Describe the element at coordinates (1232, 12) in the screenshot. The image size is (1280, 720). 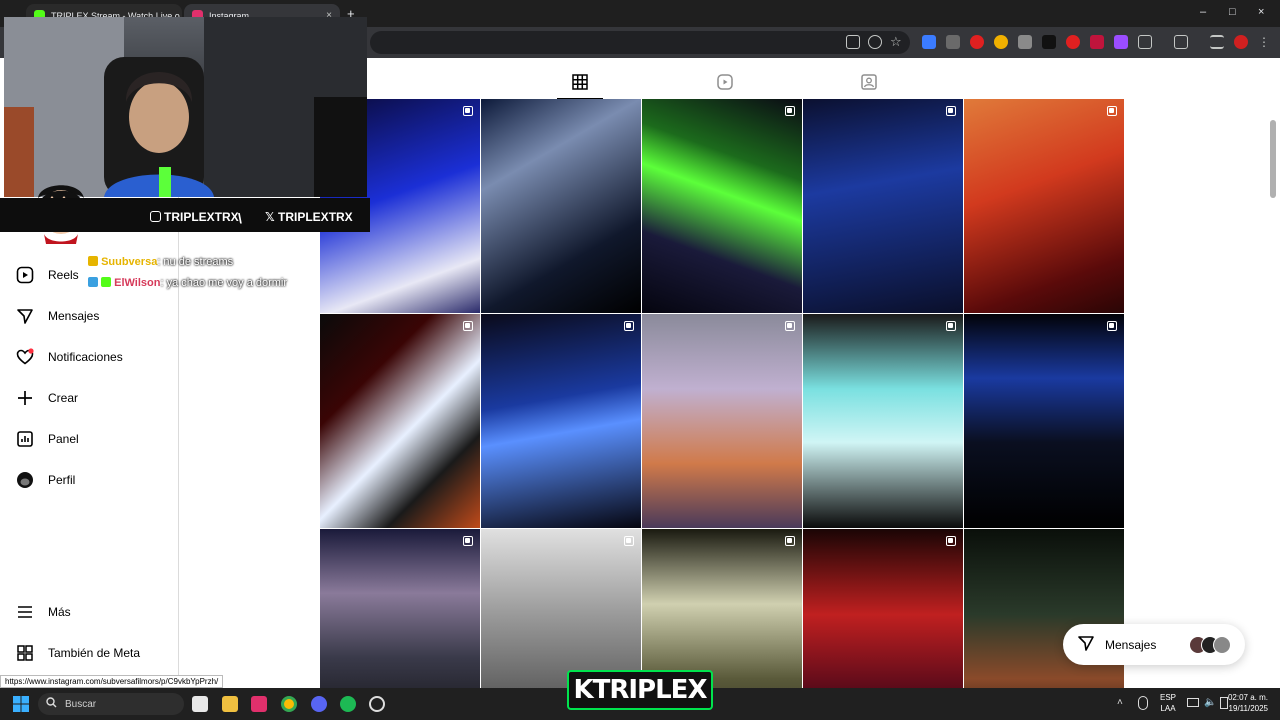
I see `maximize-button: □` at that location.